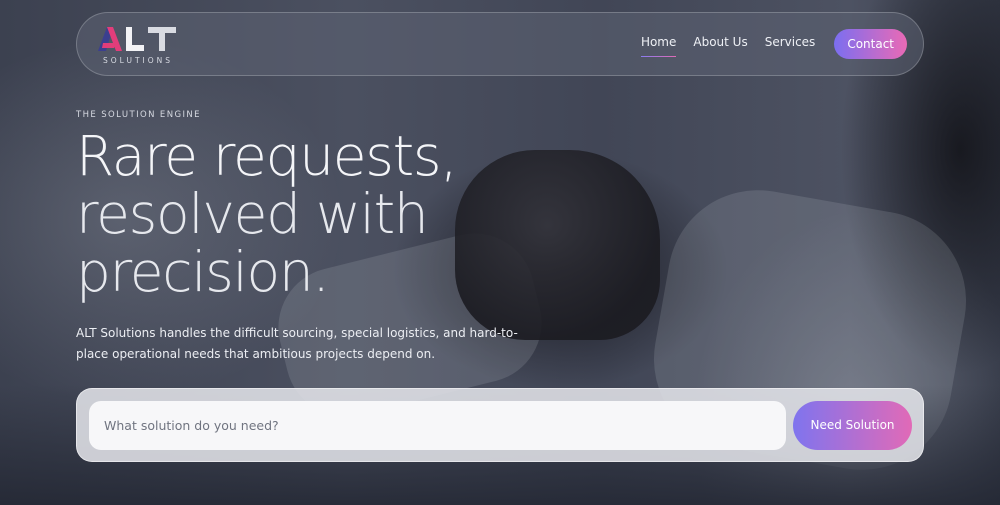 Image resolution: width=1000 pixels, height=505 pixels. What do you see at coordinates (500, 44) in the screenshot?
I see `top-navbar: SOLUTIONS Home About Us Services Contact` at bounding box center [500, 44].